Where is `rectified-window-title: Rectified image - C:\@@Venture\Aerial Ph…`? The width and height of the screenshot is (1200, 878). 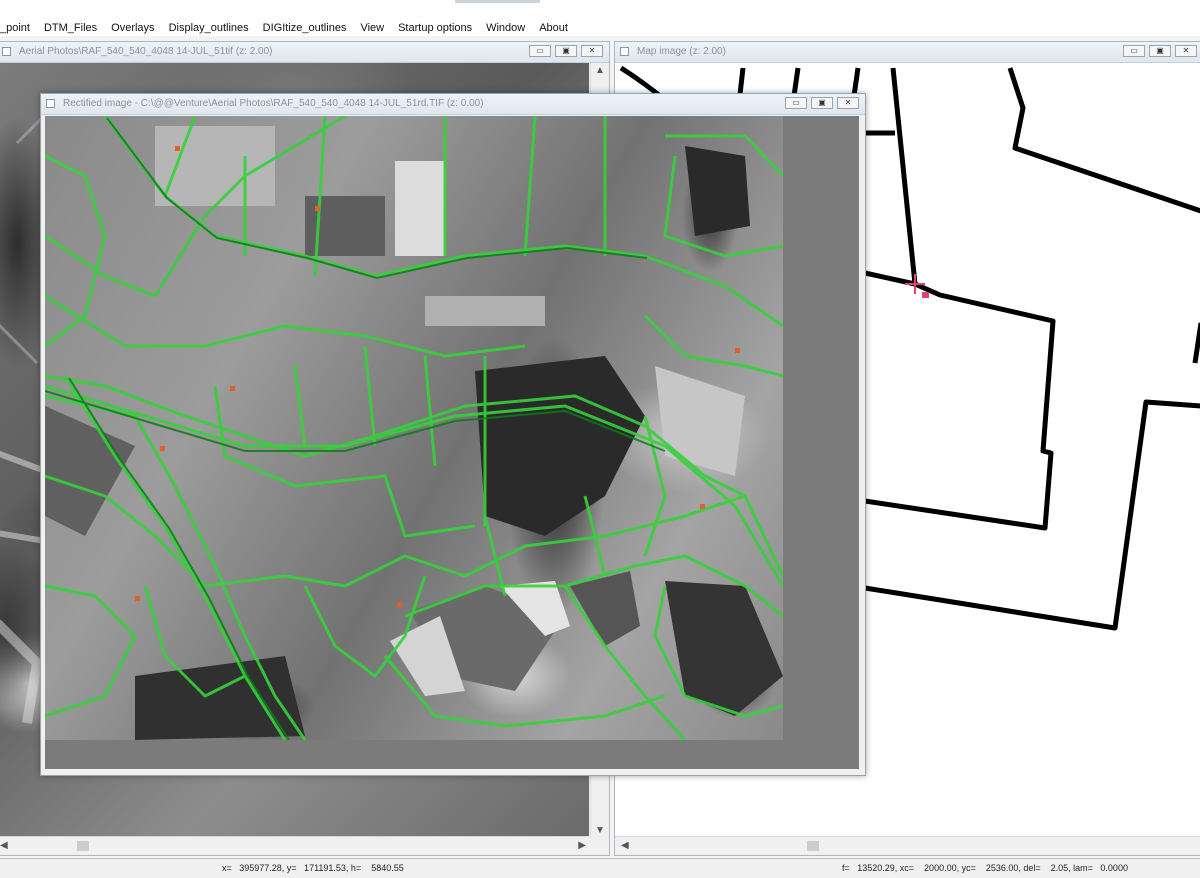 rectified-window-title: Rectified image - C:\@@Venture\Aerial Ph… is located at coordinates (273, 103).